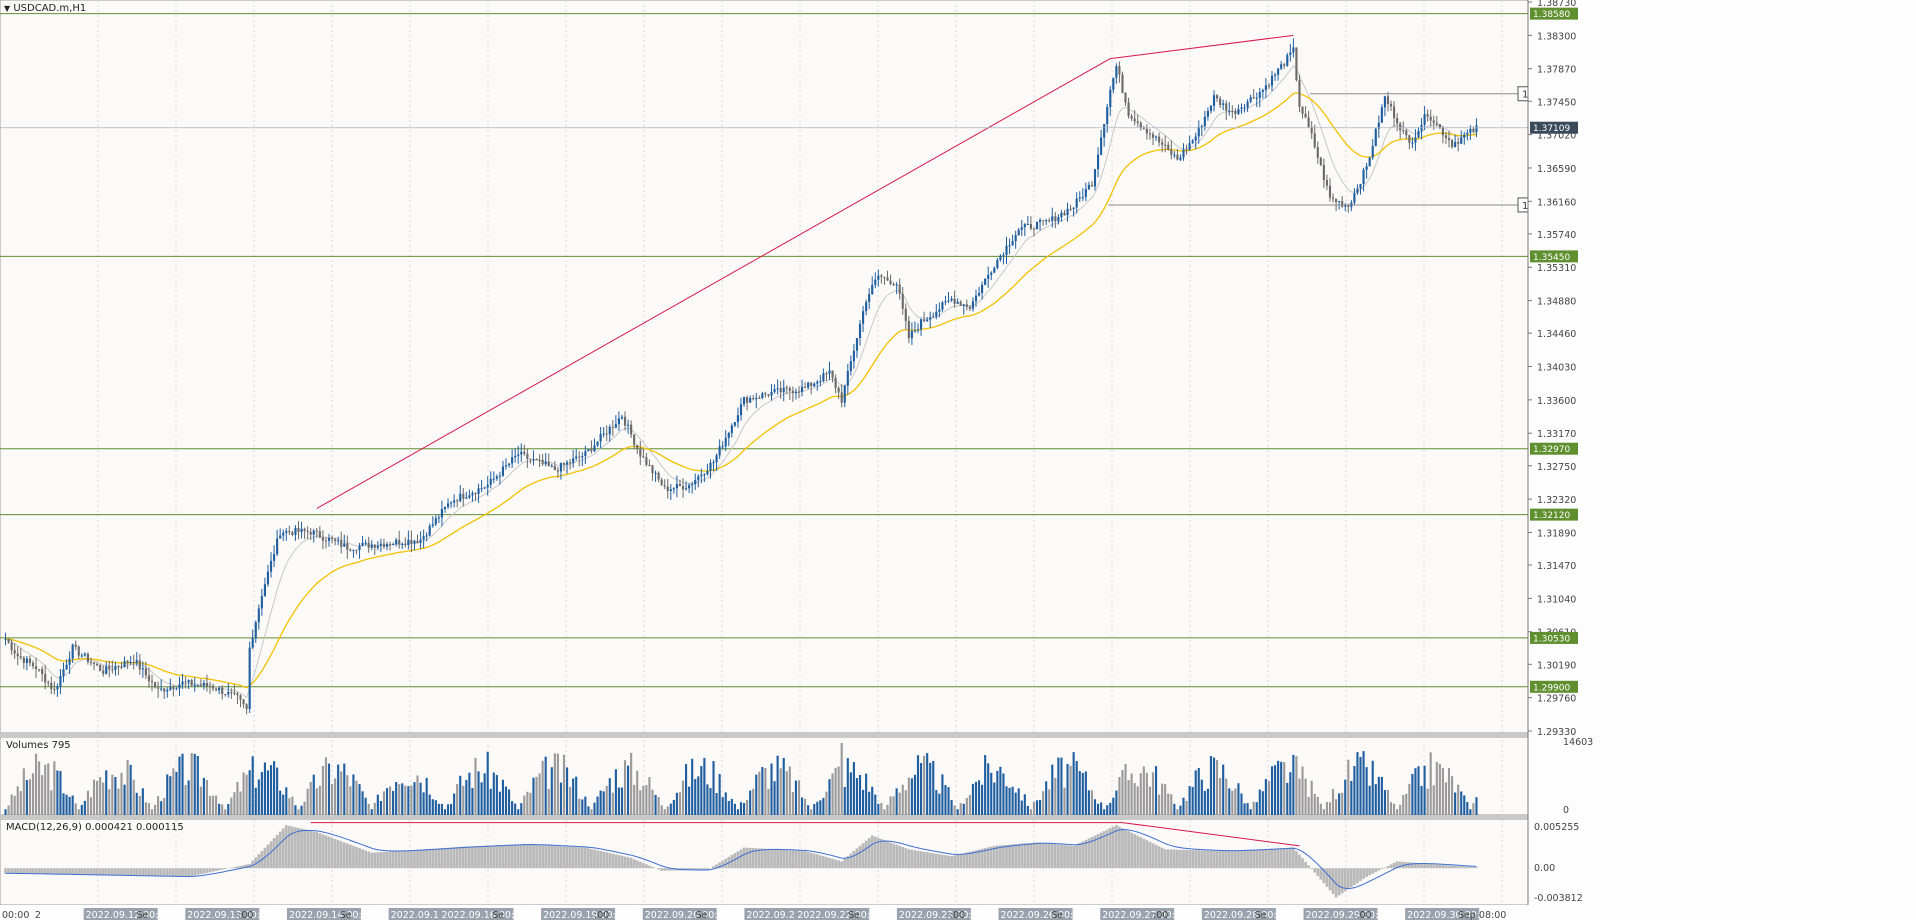 The height and width of the screenshot is (920, 1916). Describe the element at coordinates (45, 8) in the screenshot. I see `symbol-title: ▼ USDCAD.m,H1` at that location.